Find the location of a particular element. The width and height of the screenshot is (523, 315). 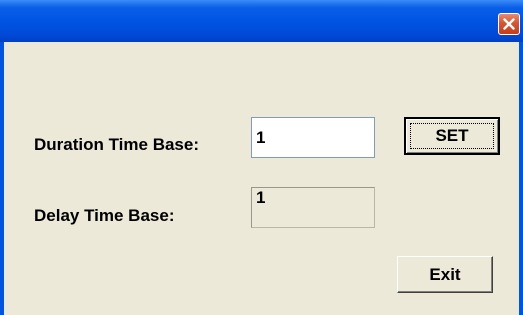

duration-time-base-input is located at coordinates (313, 137).